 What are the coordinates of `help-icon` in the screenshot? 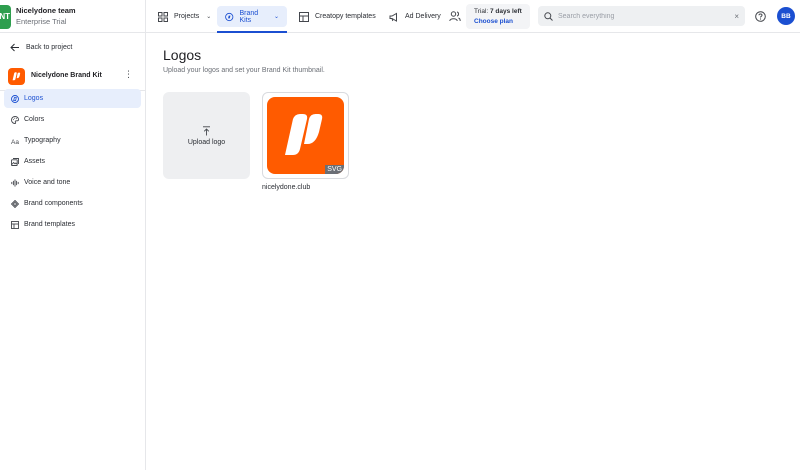 It's located at (760, 16).